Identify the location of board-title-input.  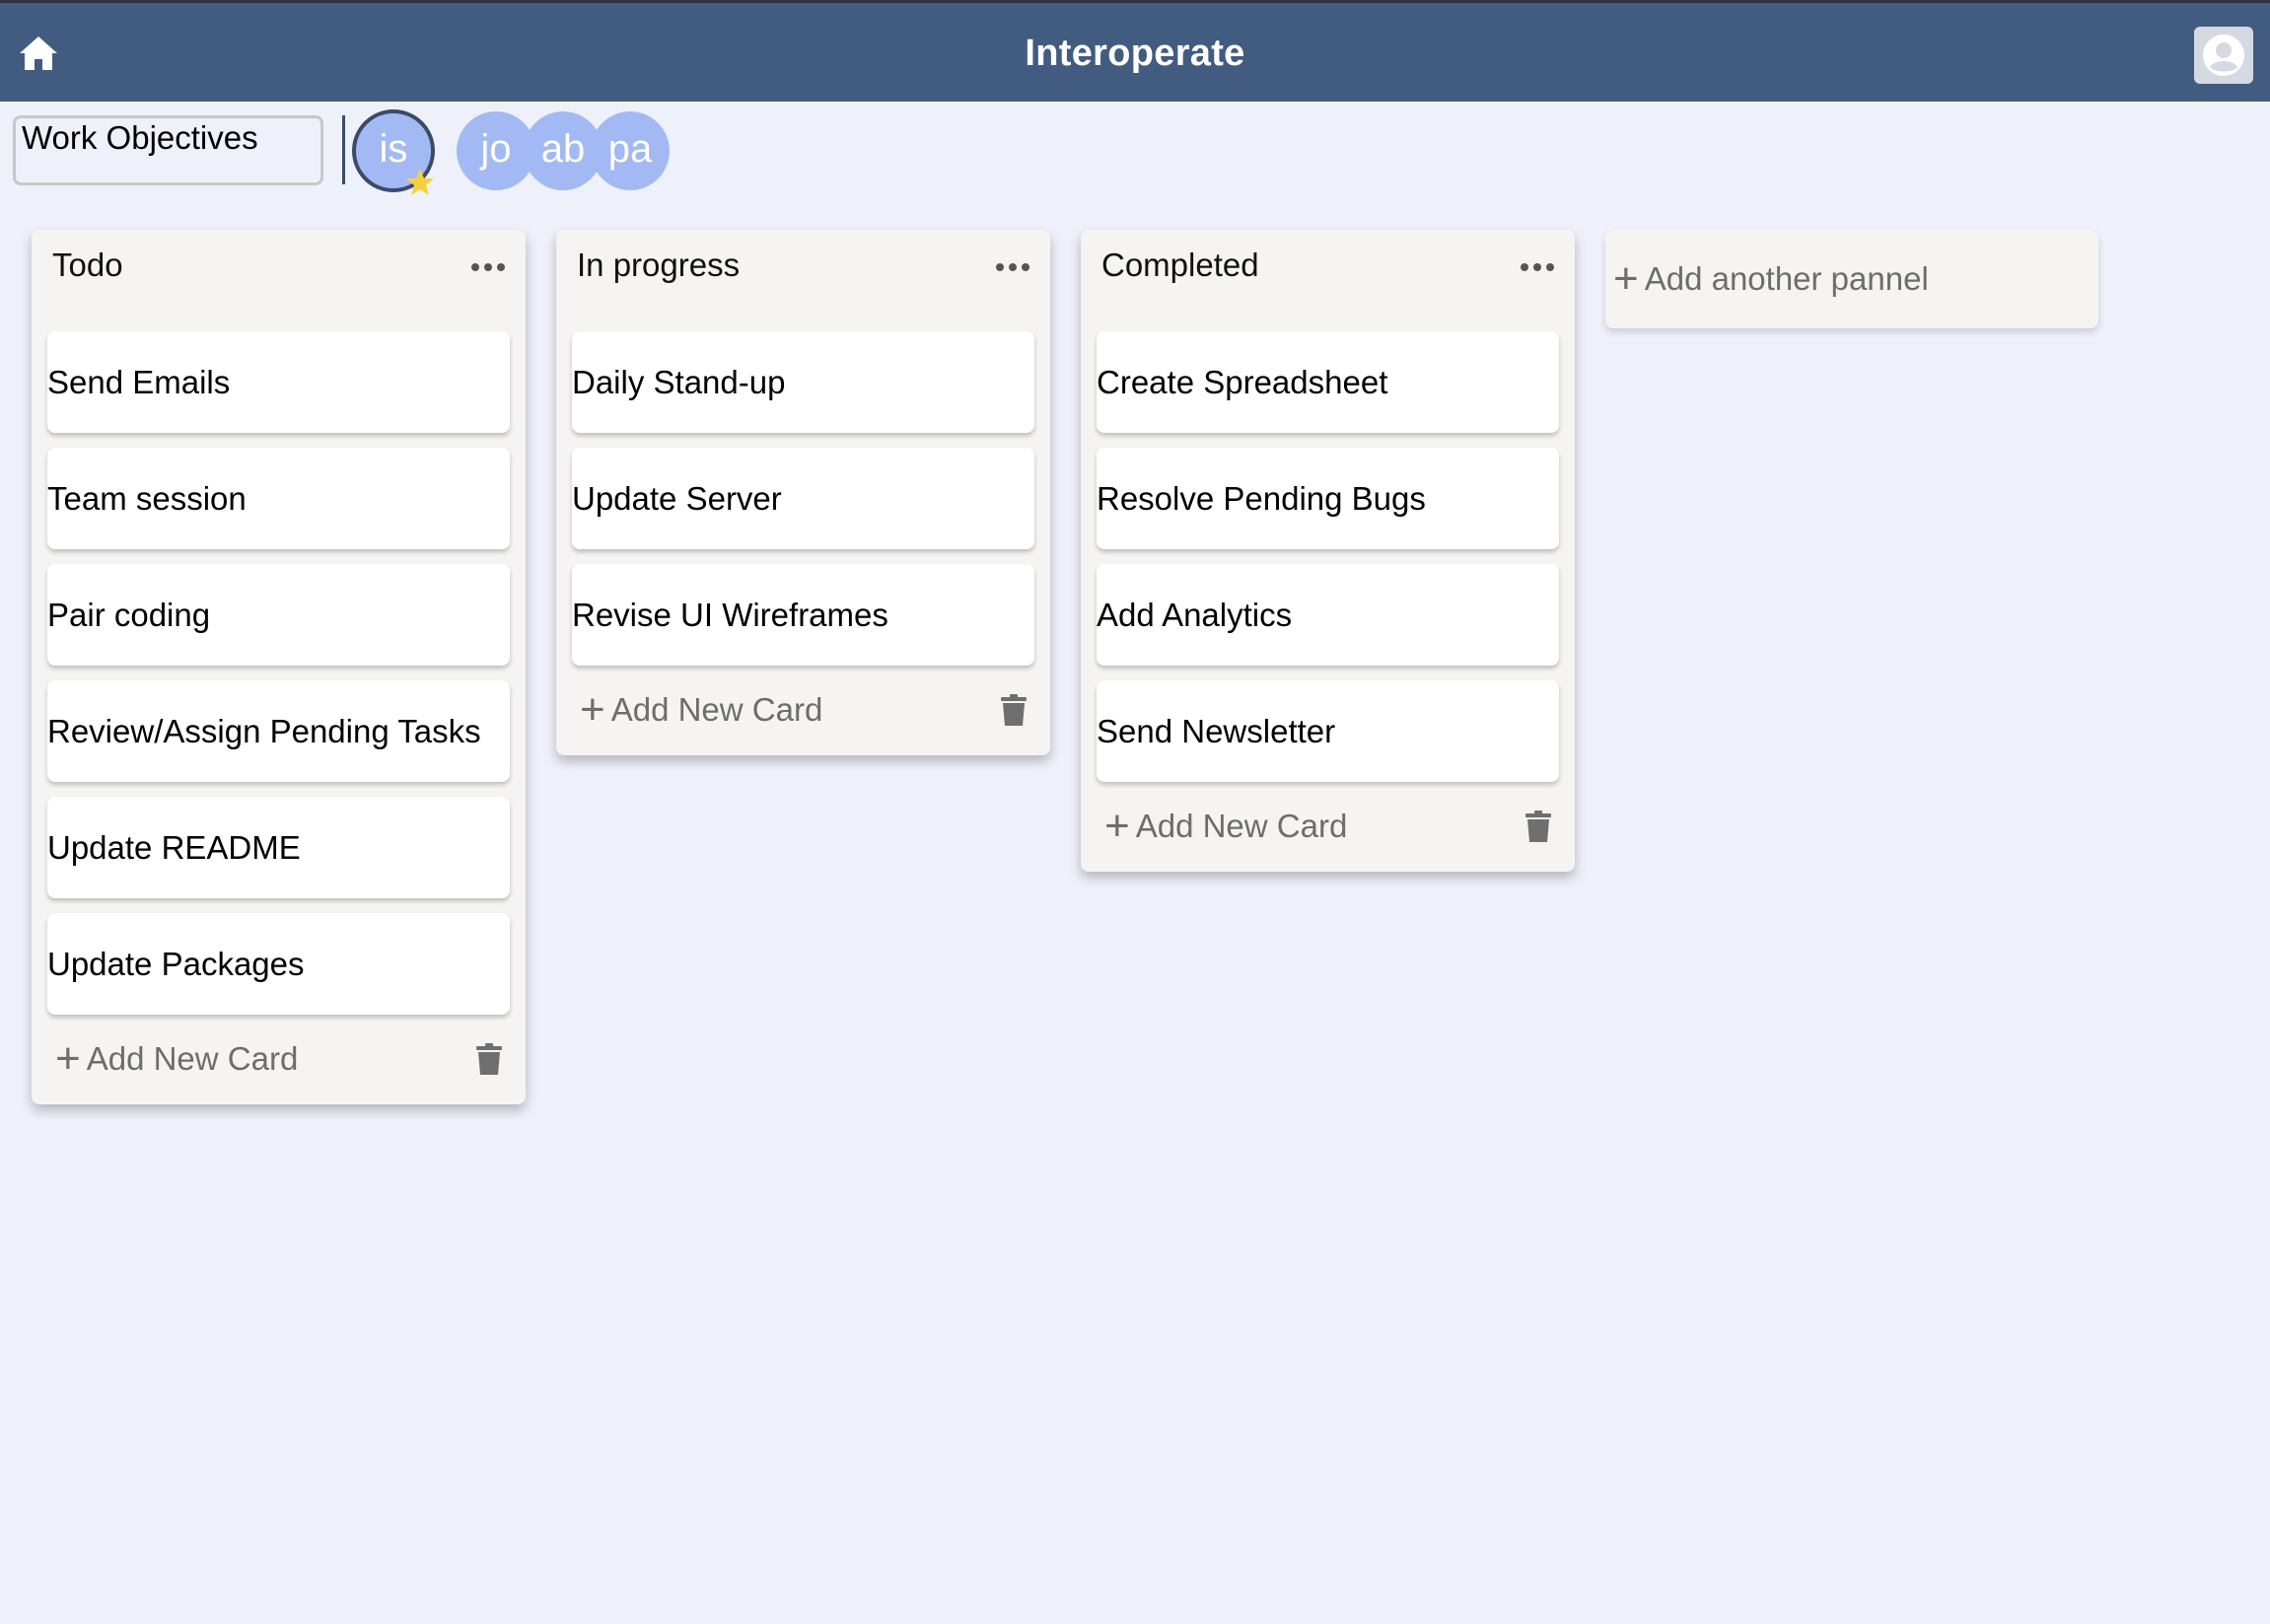
(168, 150).